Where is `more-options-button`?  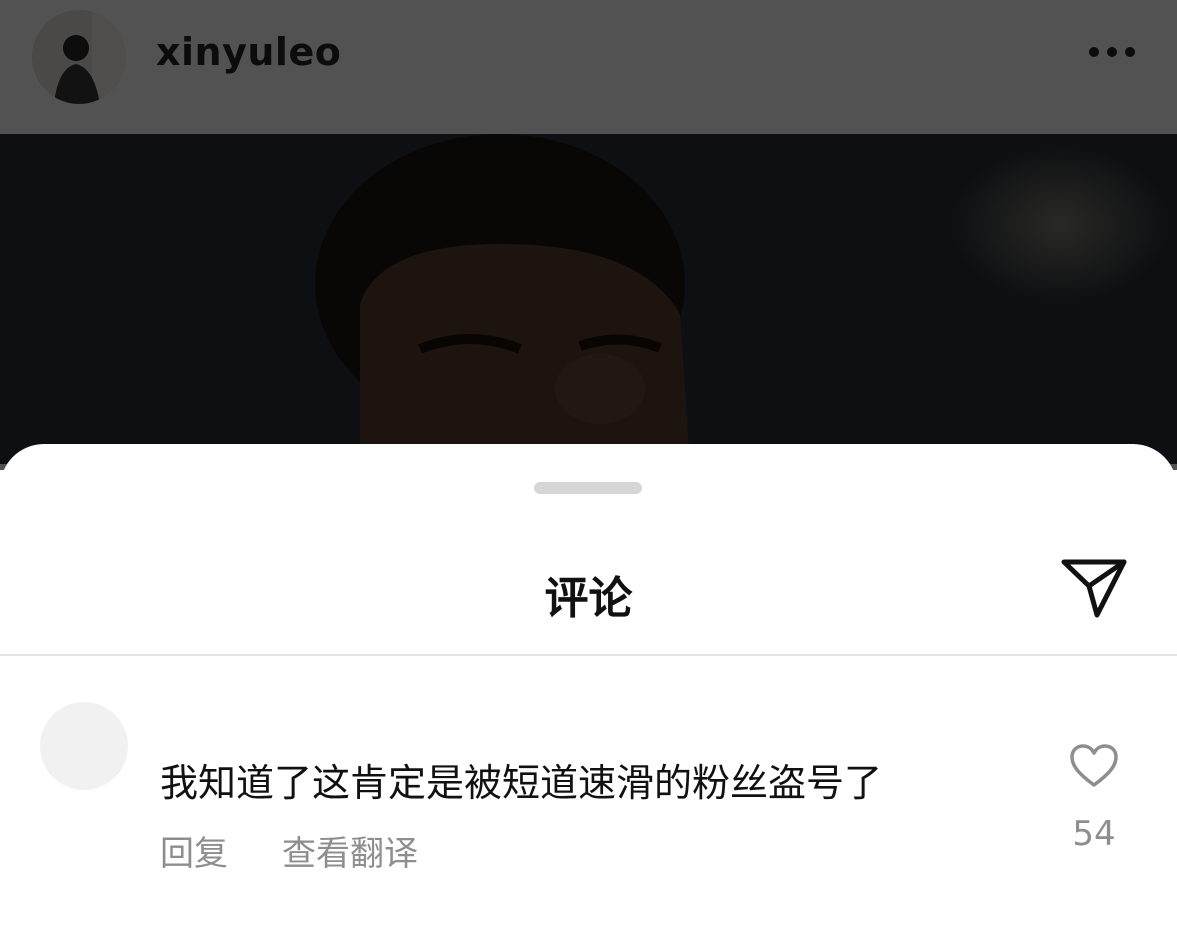 more-options-button is located at coordinates (1112, 52).